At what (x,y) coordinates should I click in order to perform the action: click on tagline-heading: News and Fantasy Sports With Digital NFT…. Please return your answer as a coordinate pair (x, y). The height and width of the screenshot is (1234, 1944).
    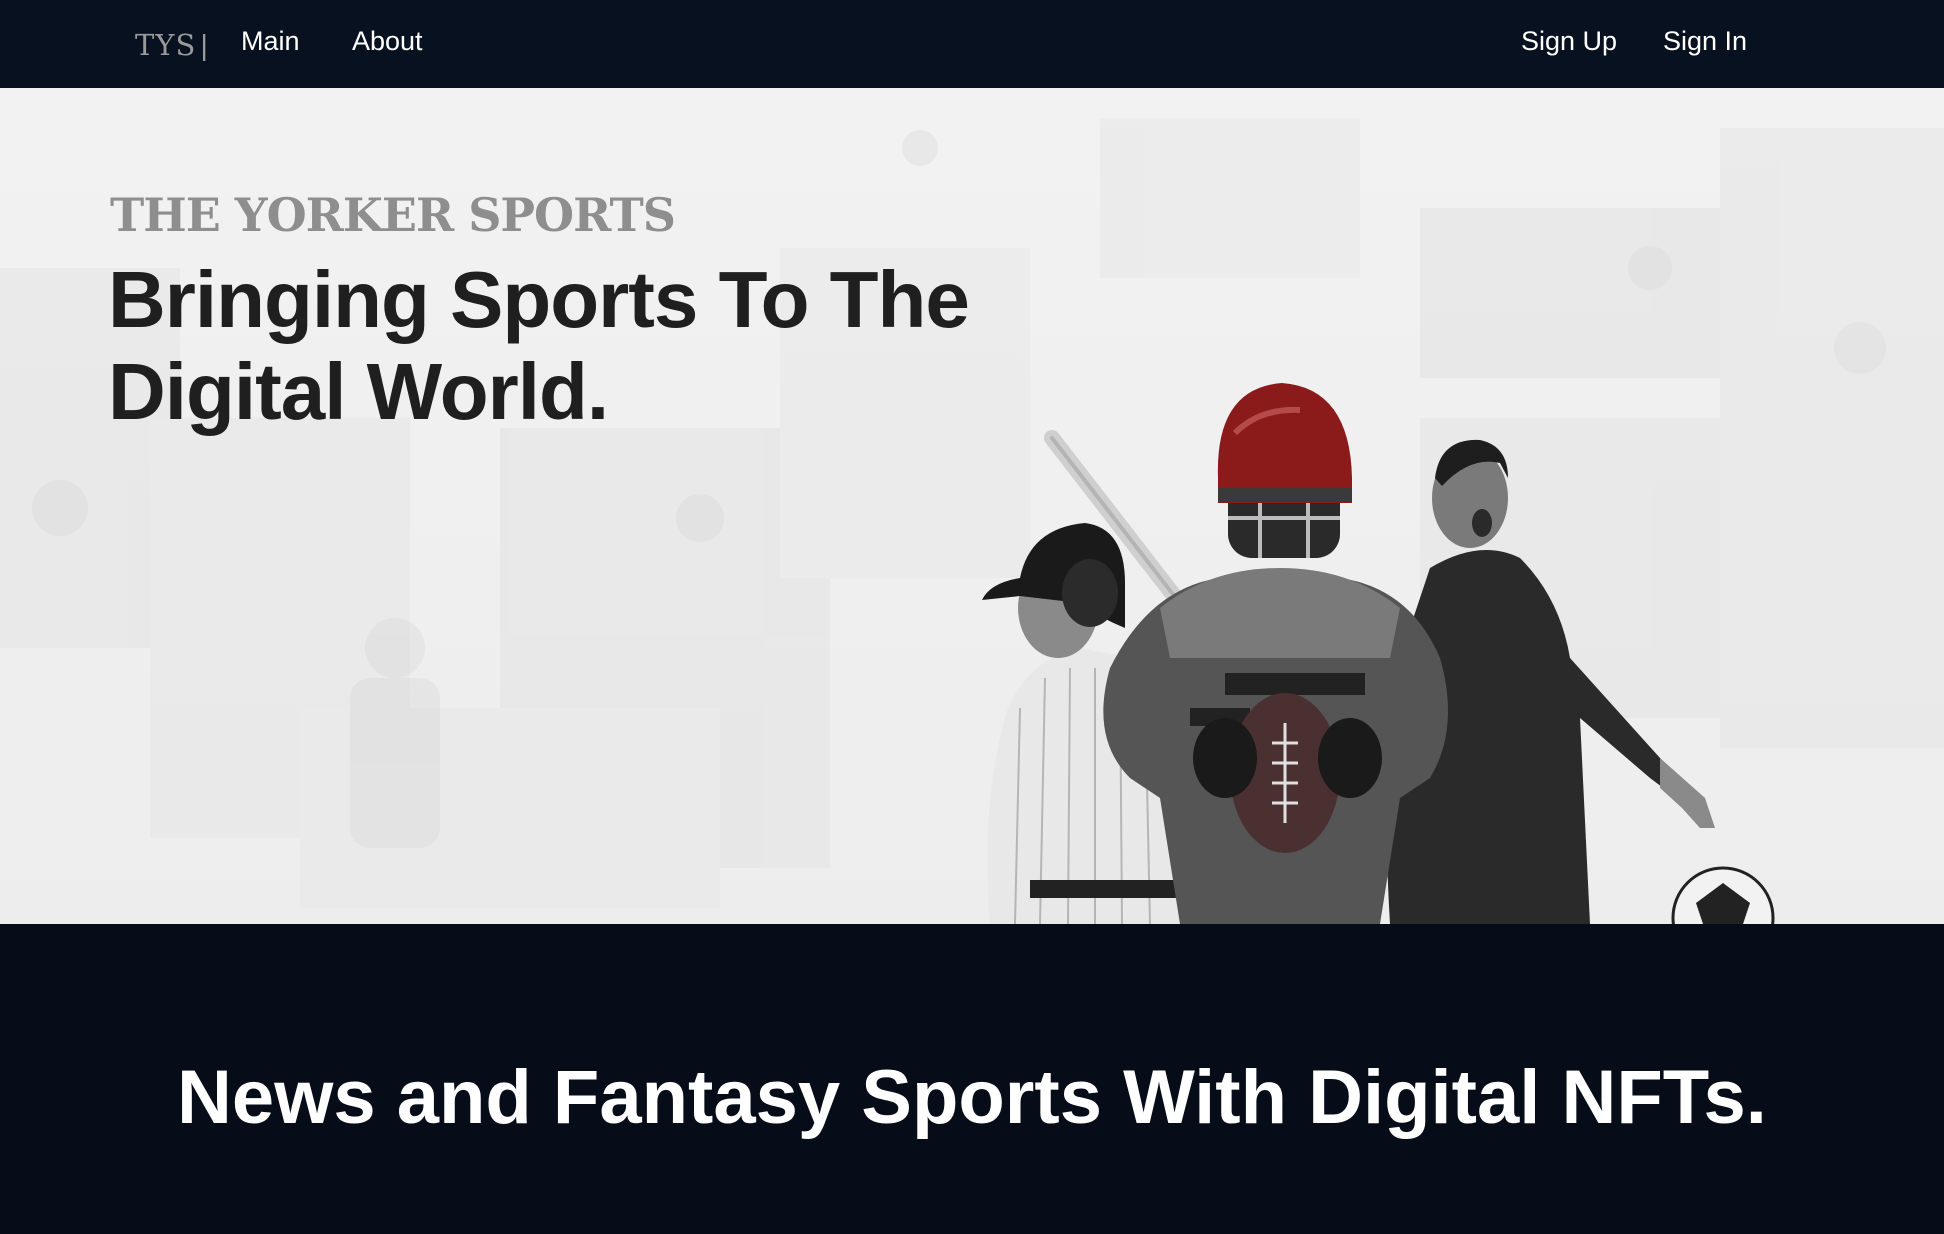
    Looking at the image, I should click on (972, 1097).